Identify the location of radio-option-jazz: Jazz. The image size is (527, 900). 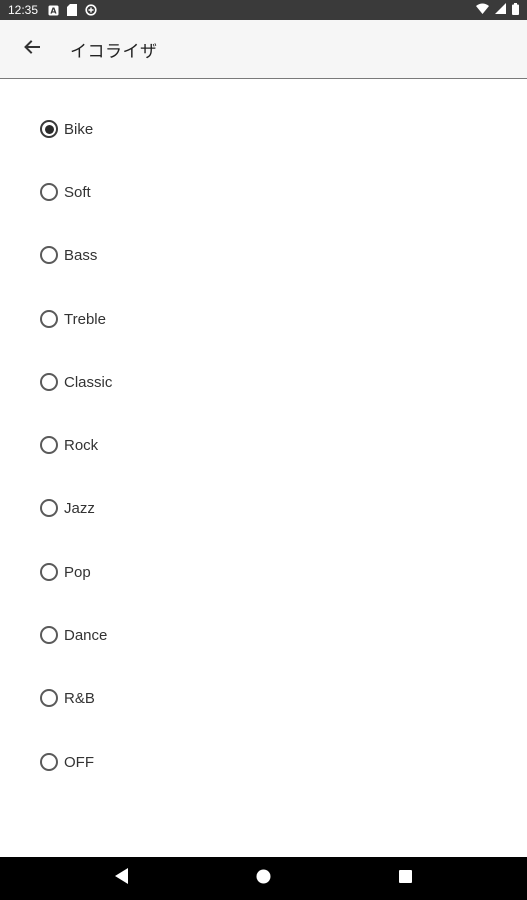
(67, 508).